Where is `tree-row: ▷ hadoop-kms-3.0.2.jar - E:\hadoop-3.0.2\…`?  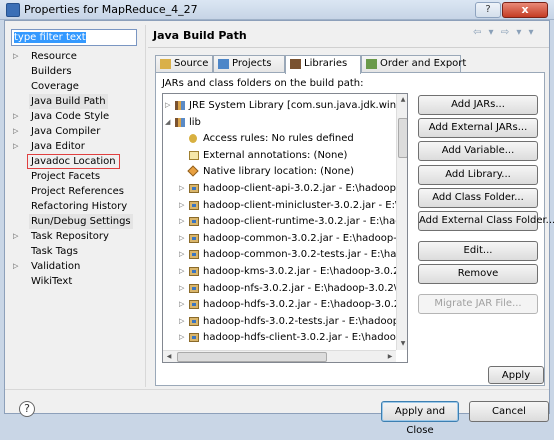 tree-row: ▷ hadoop-kms-3.0.2.jar - E:\hadoop-3.0.2\… is located at coordinates (285, 271).